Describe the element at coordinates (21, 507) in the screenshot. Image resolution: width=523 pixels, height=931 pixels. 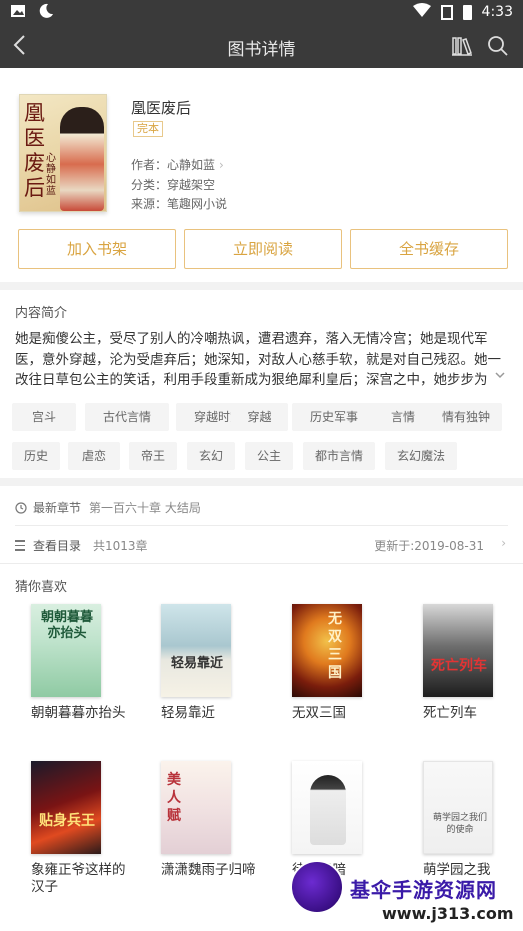
I see `clock-icon` at that location.